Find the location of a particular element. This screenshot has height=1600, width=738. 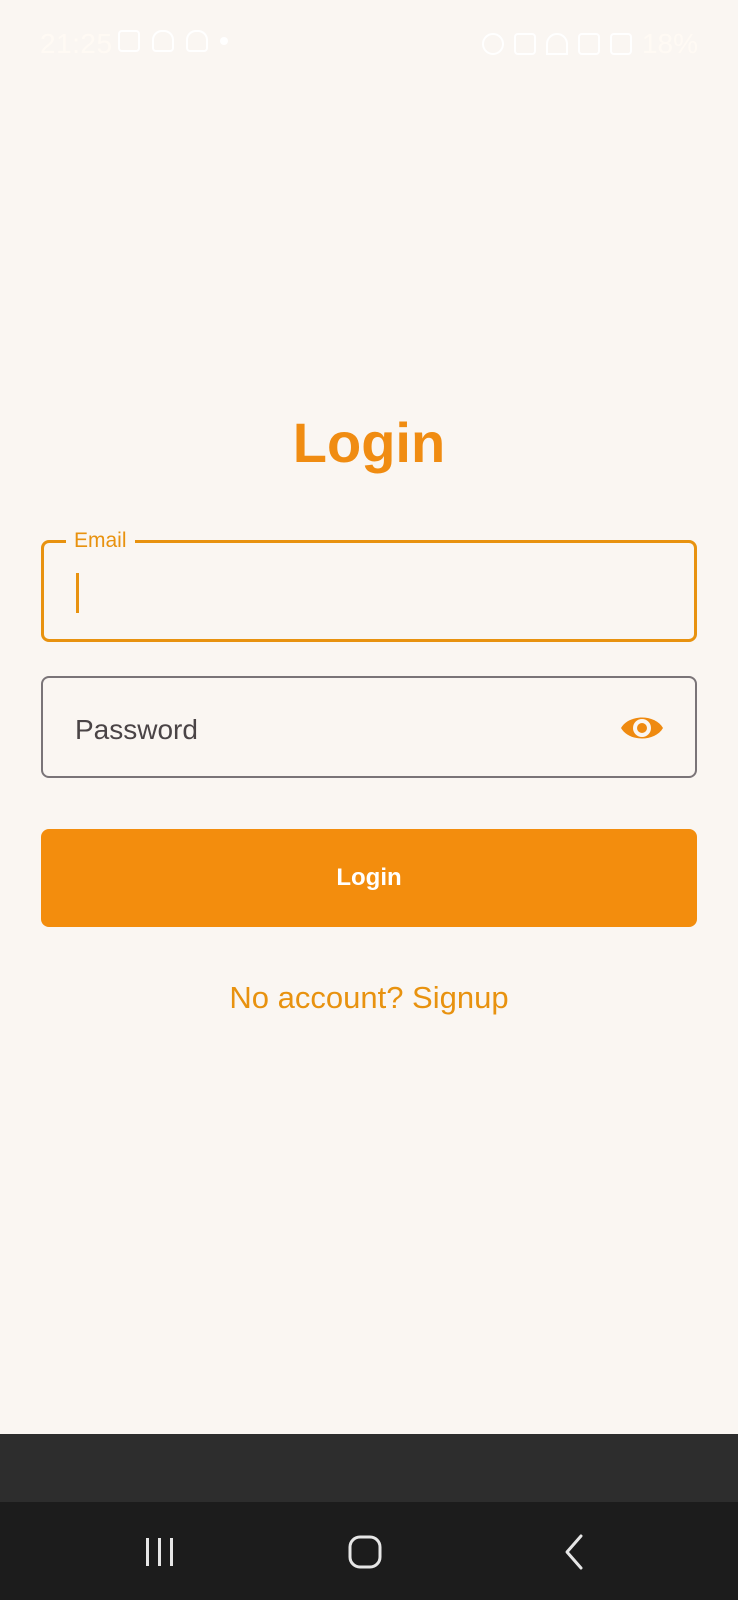

email-label: Email is located at coordinates (100, 541).